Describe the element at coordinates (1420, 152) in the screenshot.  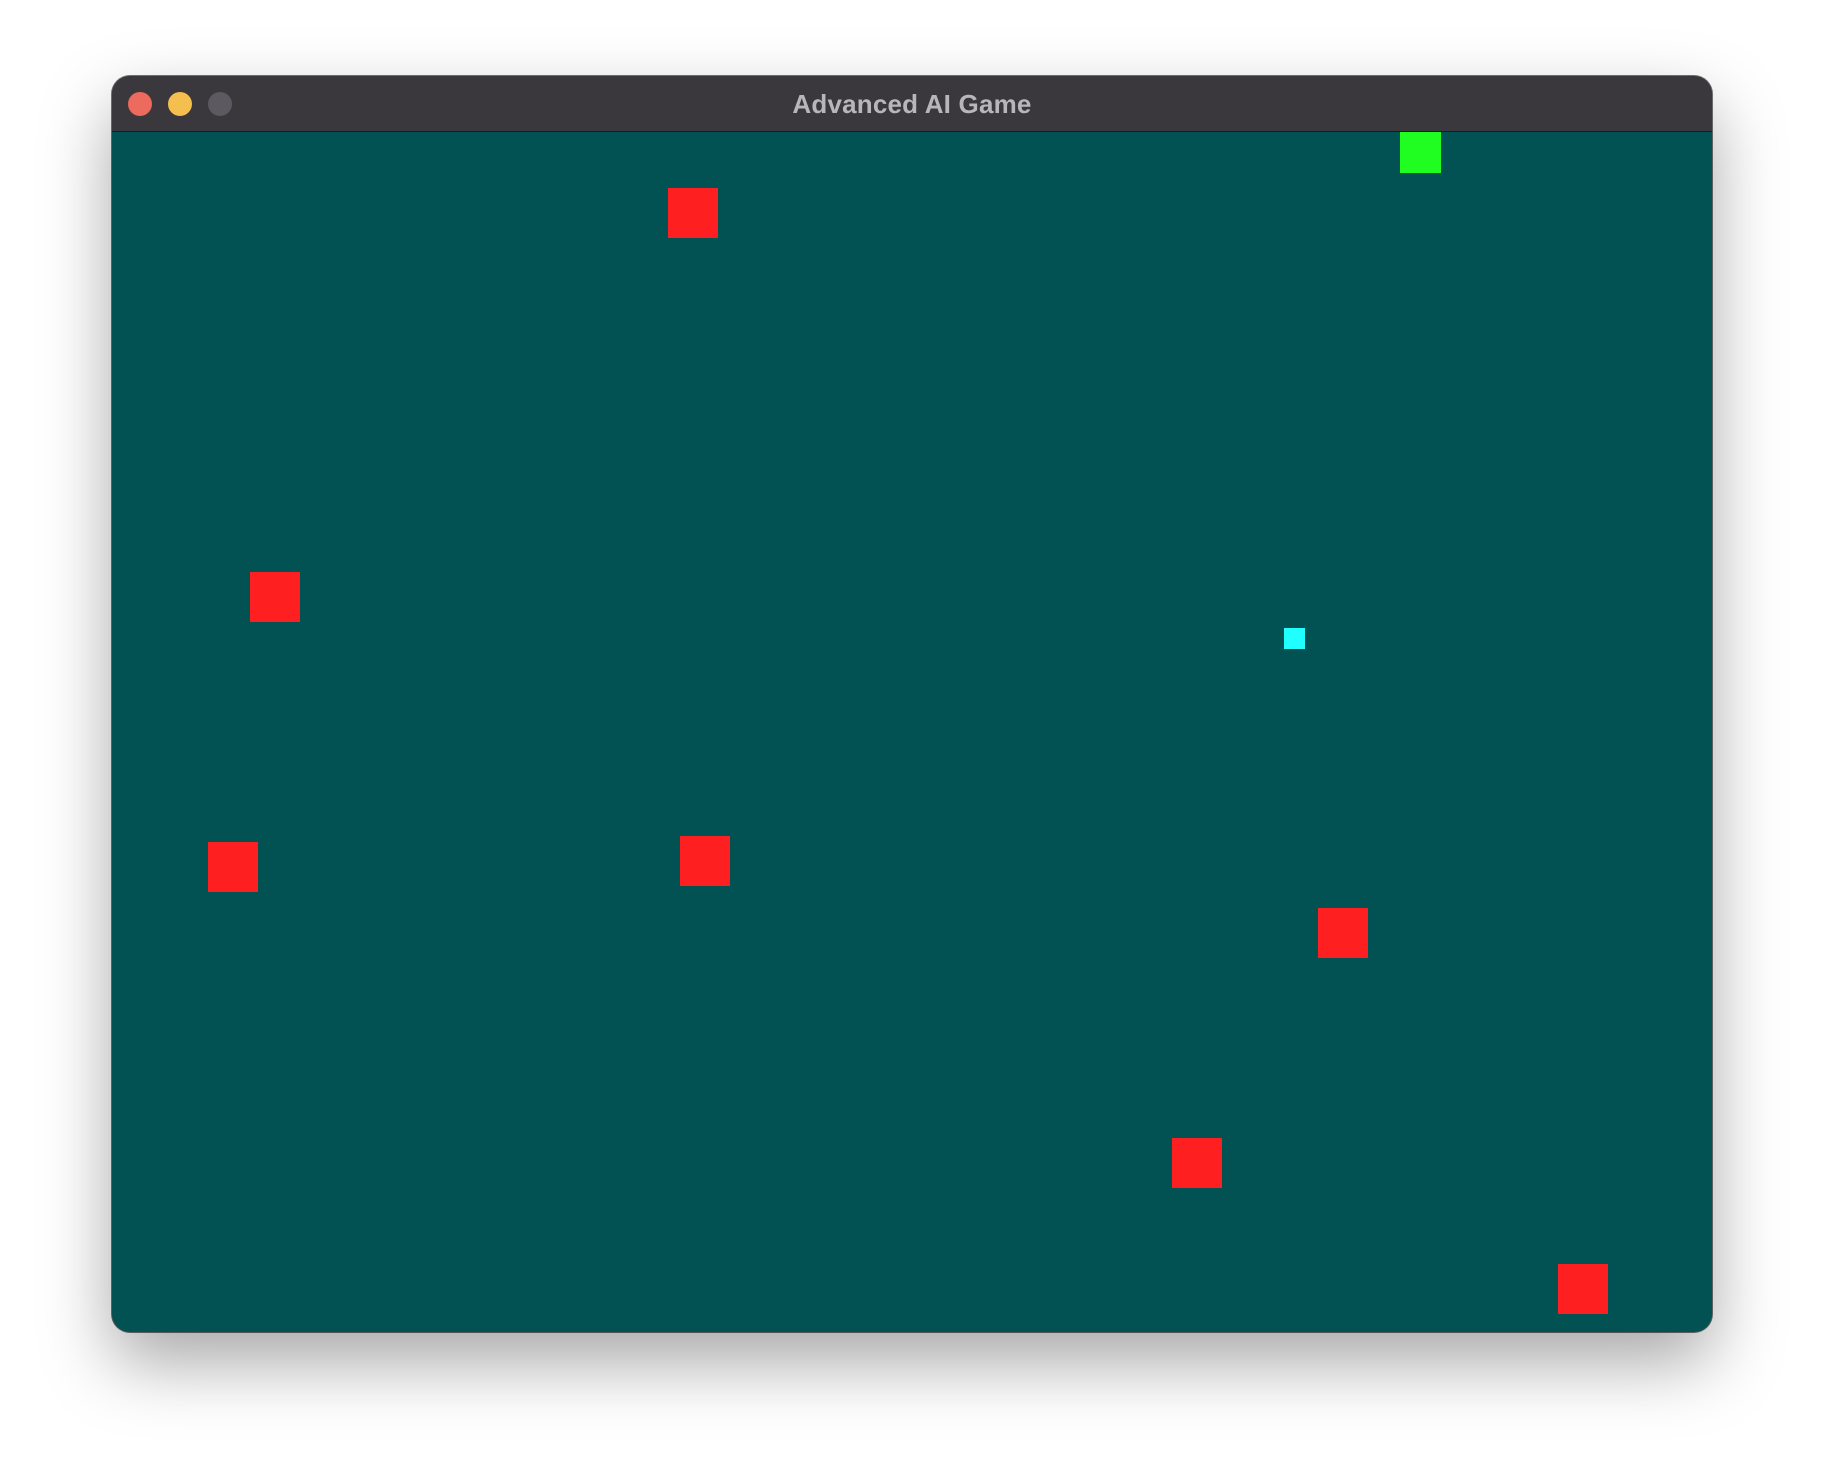
I see `goal-block` at that location.